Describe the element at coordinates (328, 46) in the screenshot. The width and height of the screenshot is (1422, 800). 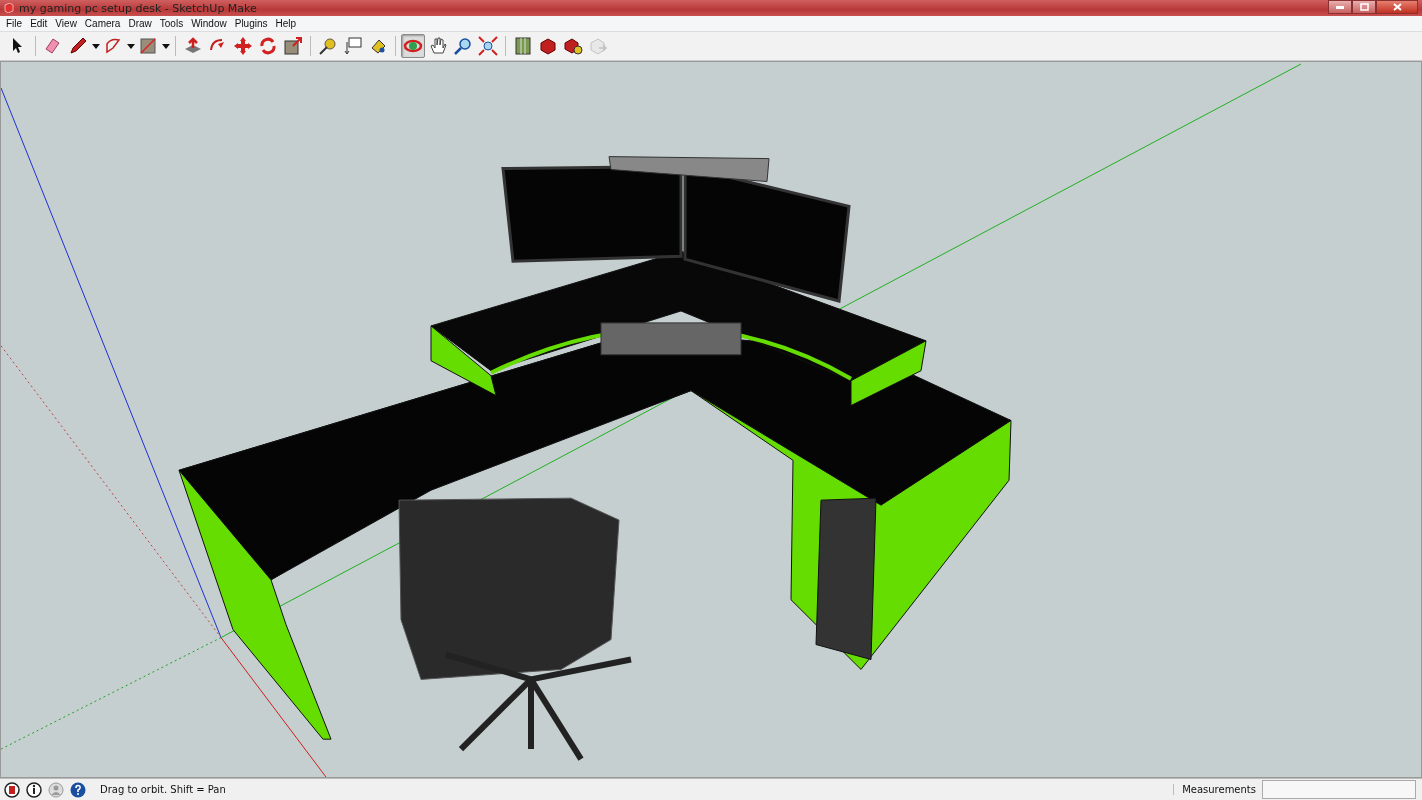
I see `tape-measure-icon` at that location.